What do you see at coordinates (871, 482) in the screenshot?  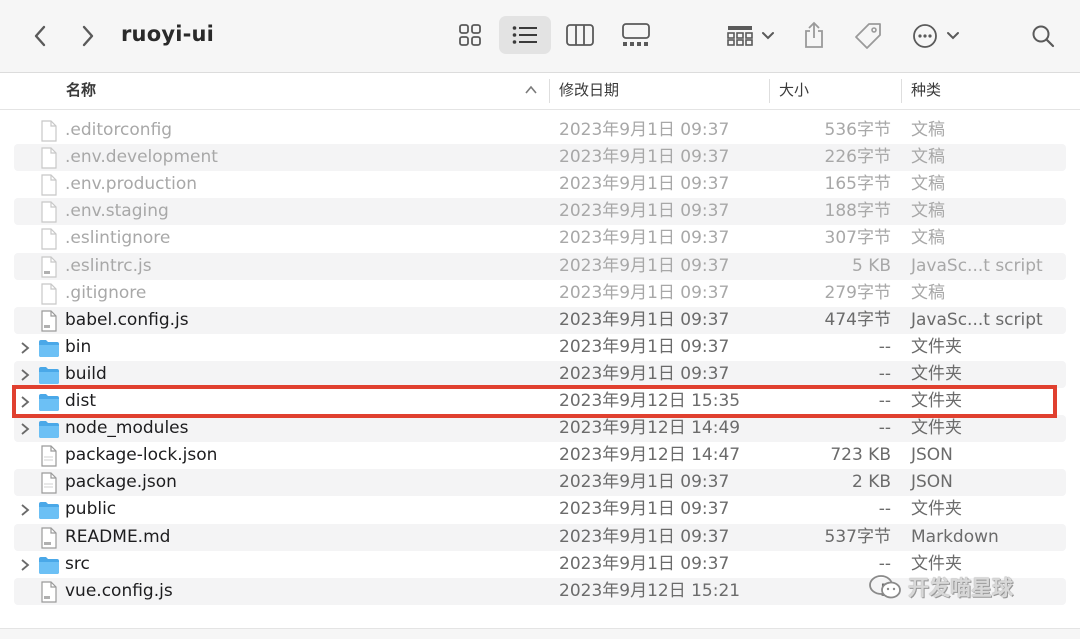 I see `file-size: 2 KB` at bounding box center [871, 482].